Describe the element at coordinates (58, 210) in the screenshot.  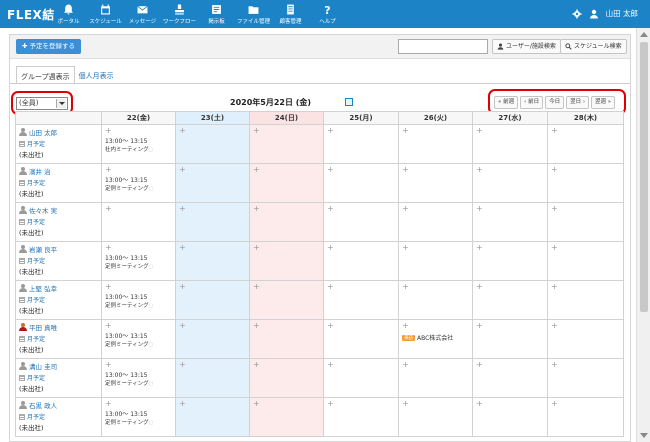
I see `member-name-link: 佐々木 実` at that location.